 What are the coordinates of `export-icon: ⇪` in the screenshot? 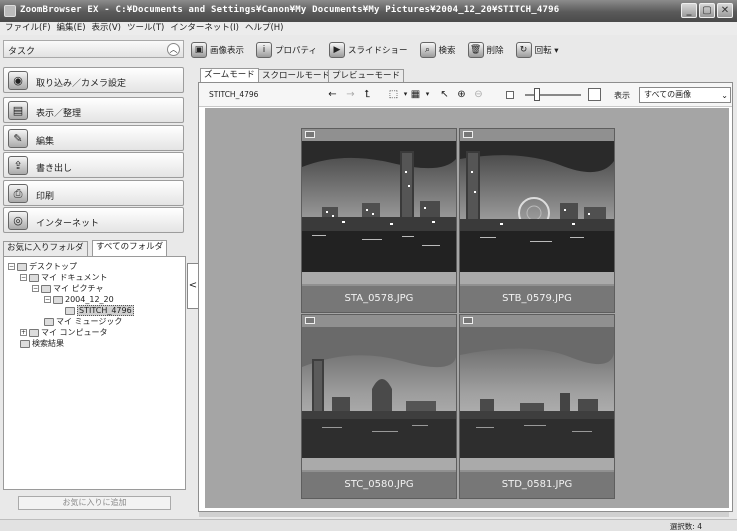 It's located at (18, 165).